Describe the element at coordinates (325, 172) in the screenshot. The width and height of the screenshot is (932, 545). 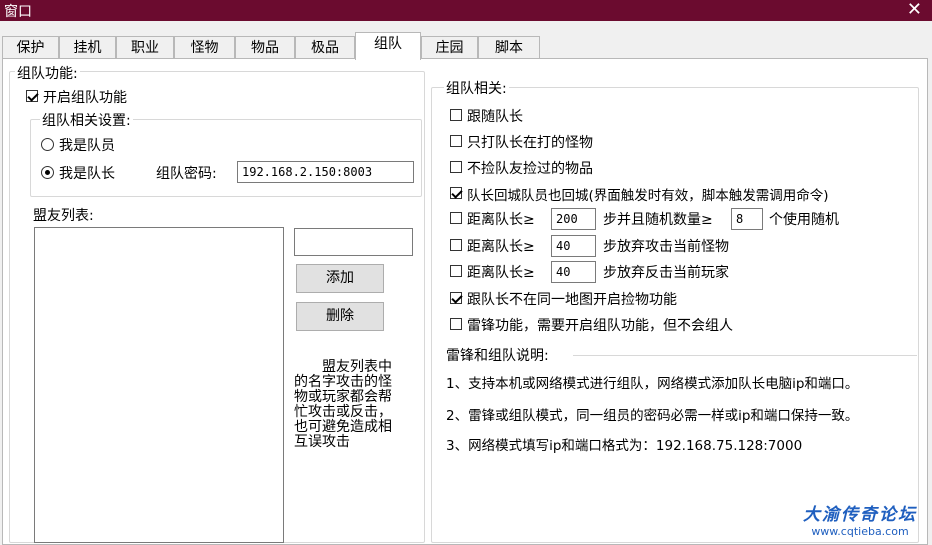
I see `team-password-input` at that location.